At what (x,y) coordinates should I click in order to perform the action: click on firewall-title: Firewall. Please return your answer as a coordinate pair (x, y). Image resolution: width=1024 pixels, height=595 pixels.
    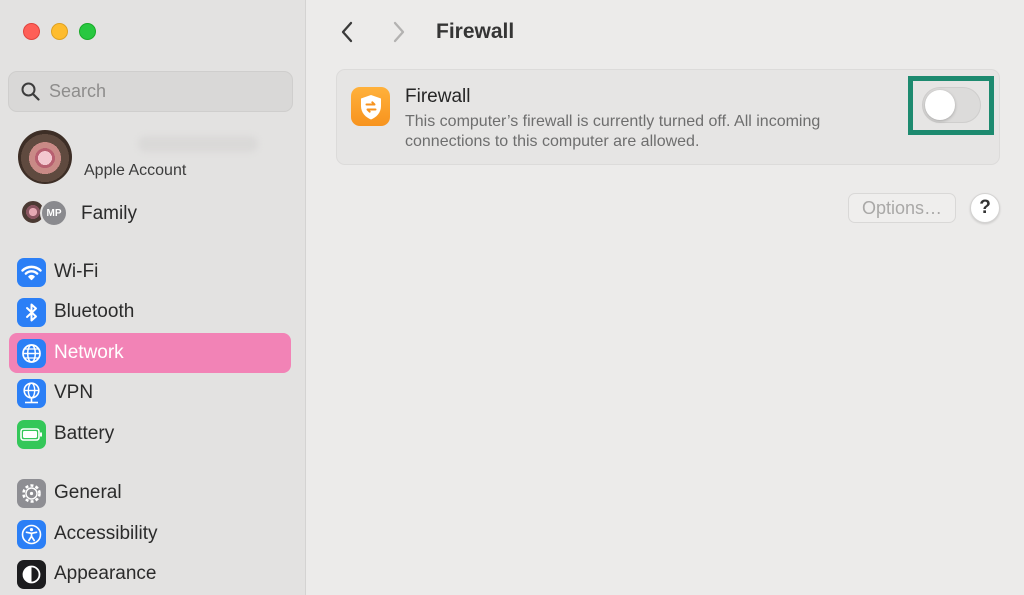
    Looking at the image, I should click on (438, 96).